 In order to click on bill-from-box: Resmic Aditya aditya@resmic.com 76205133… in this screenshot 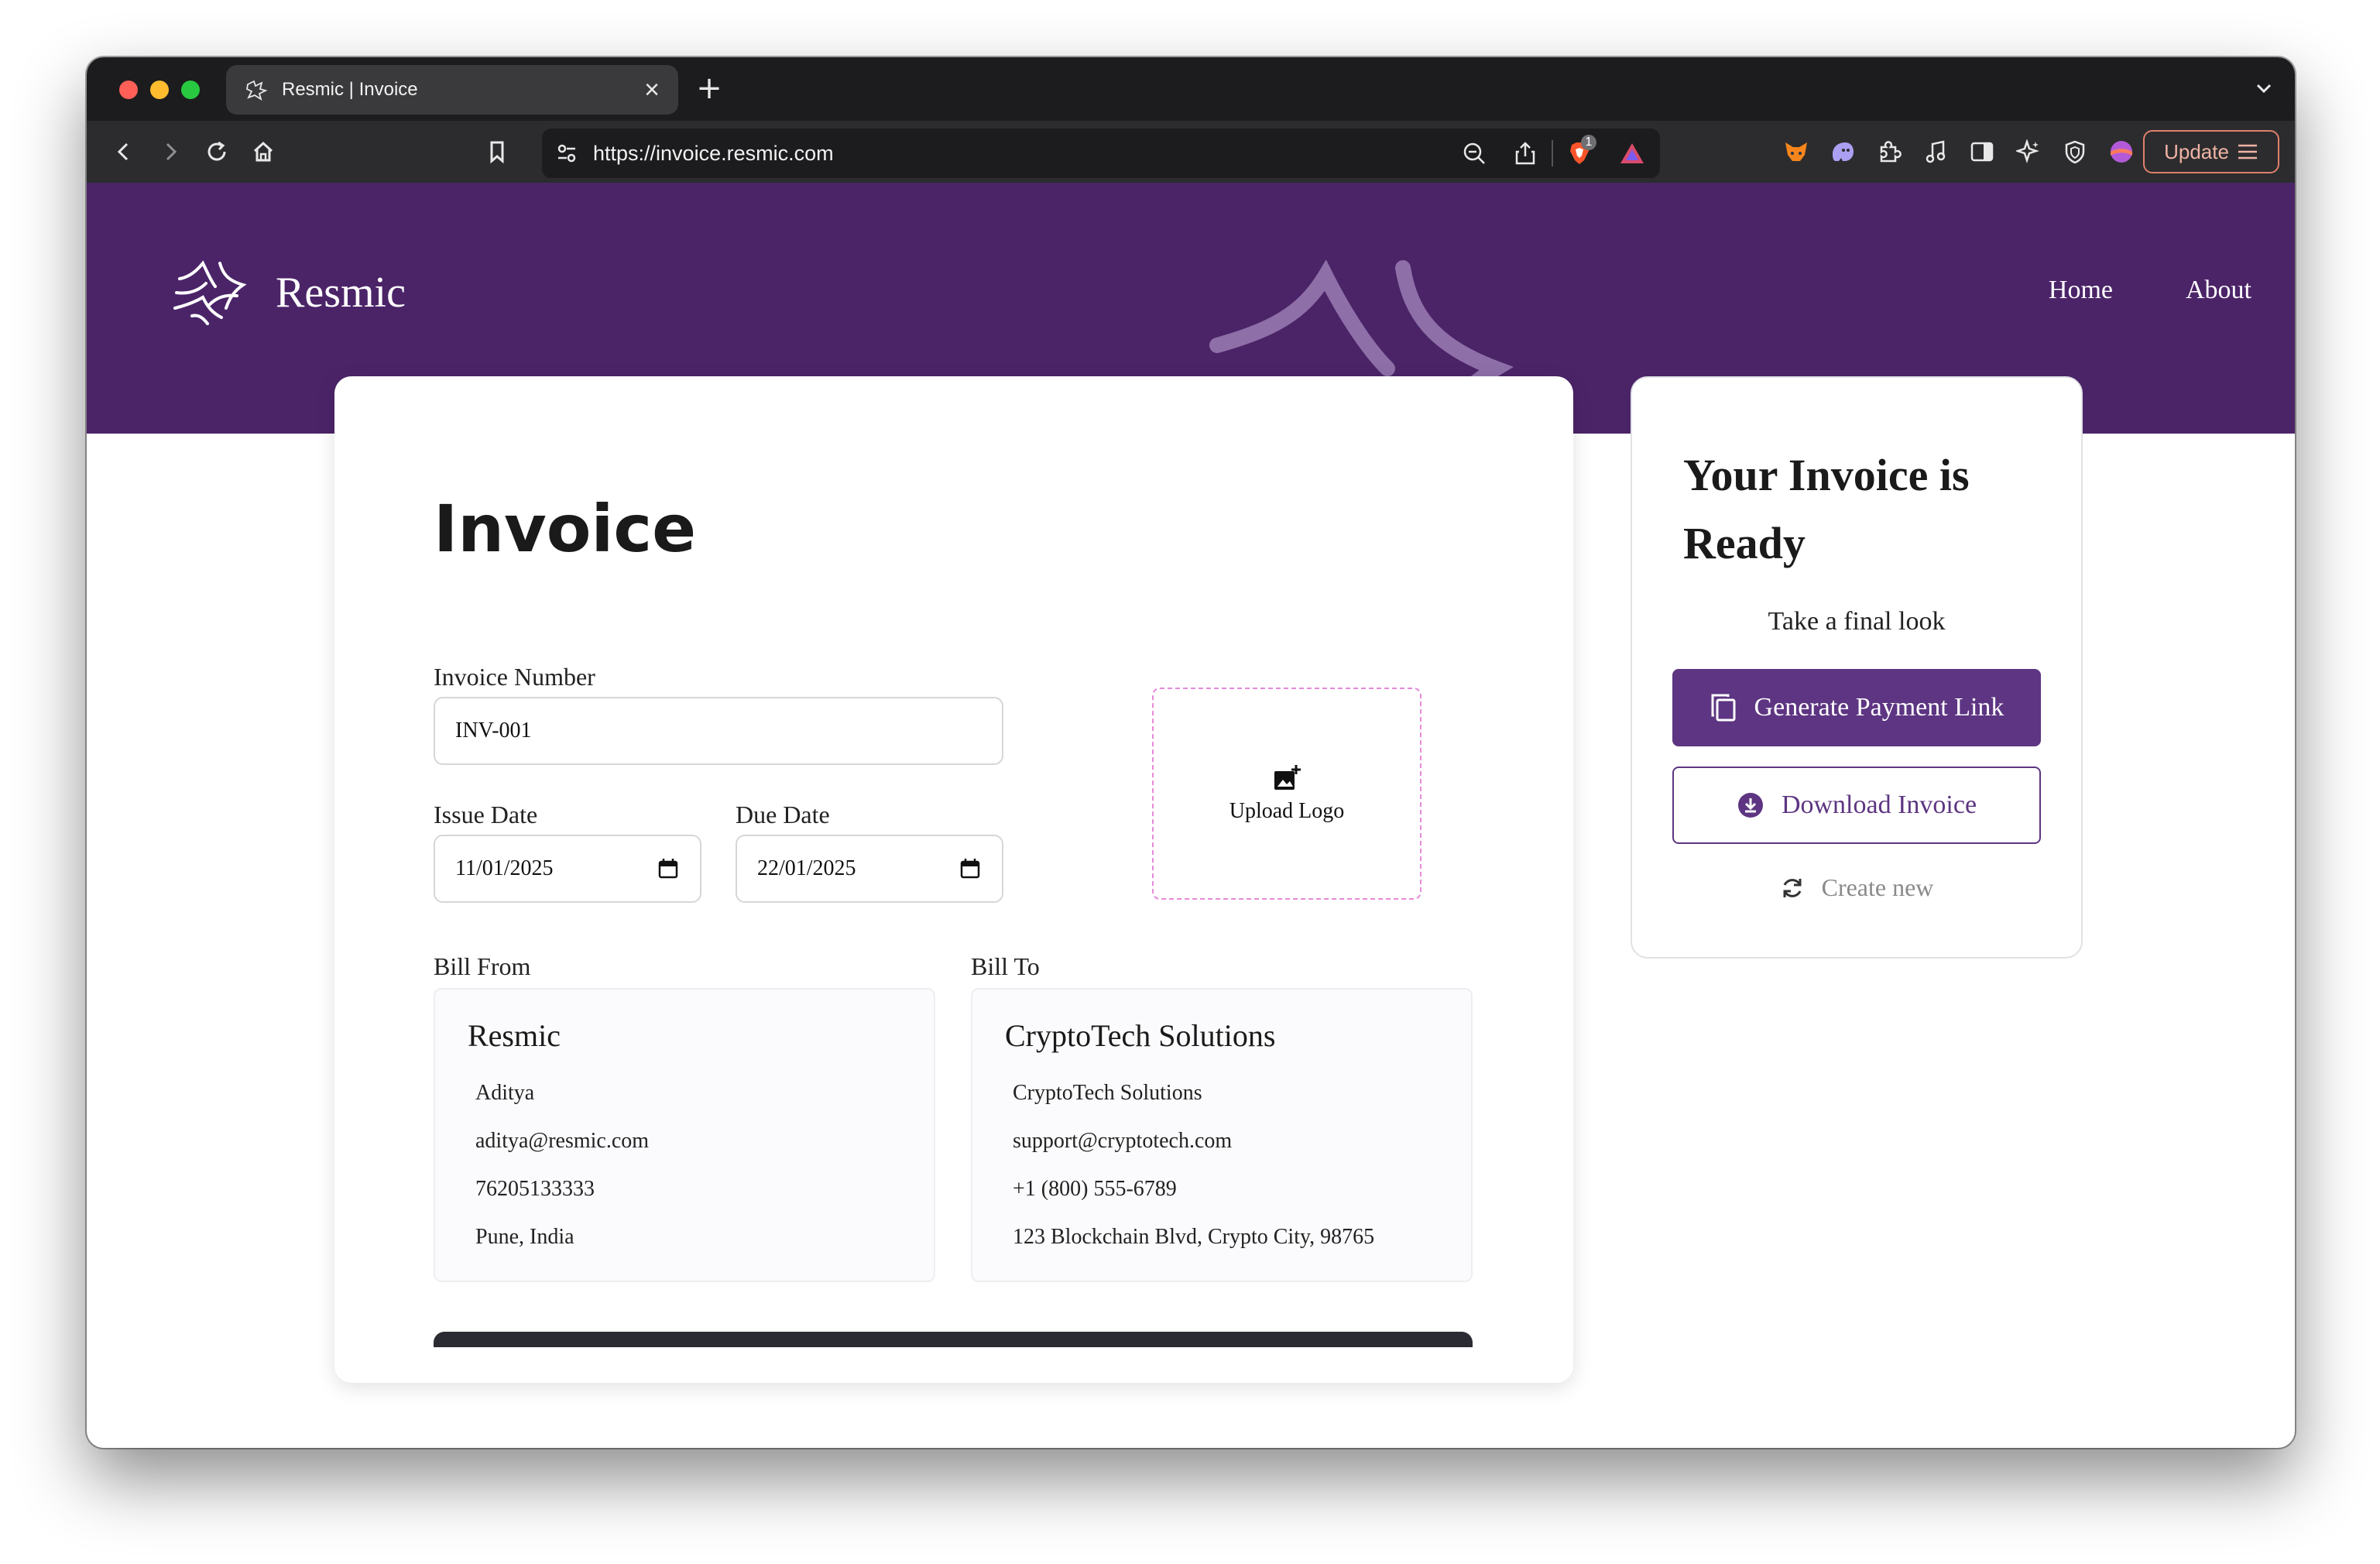, I will do `click(685, 1135)`.